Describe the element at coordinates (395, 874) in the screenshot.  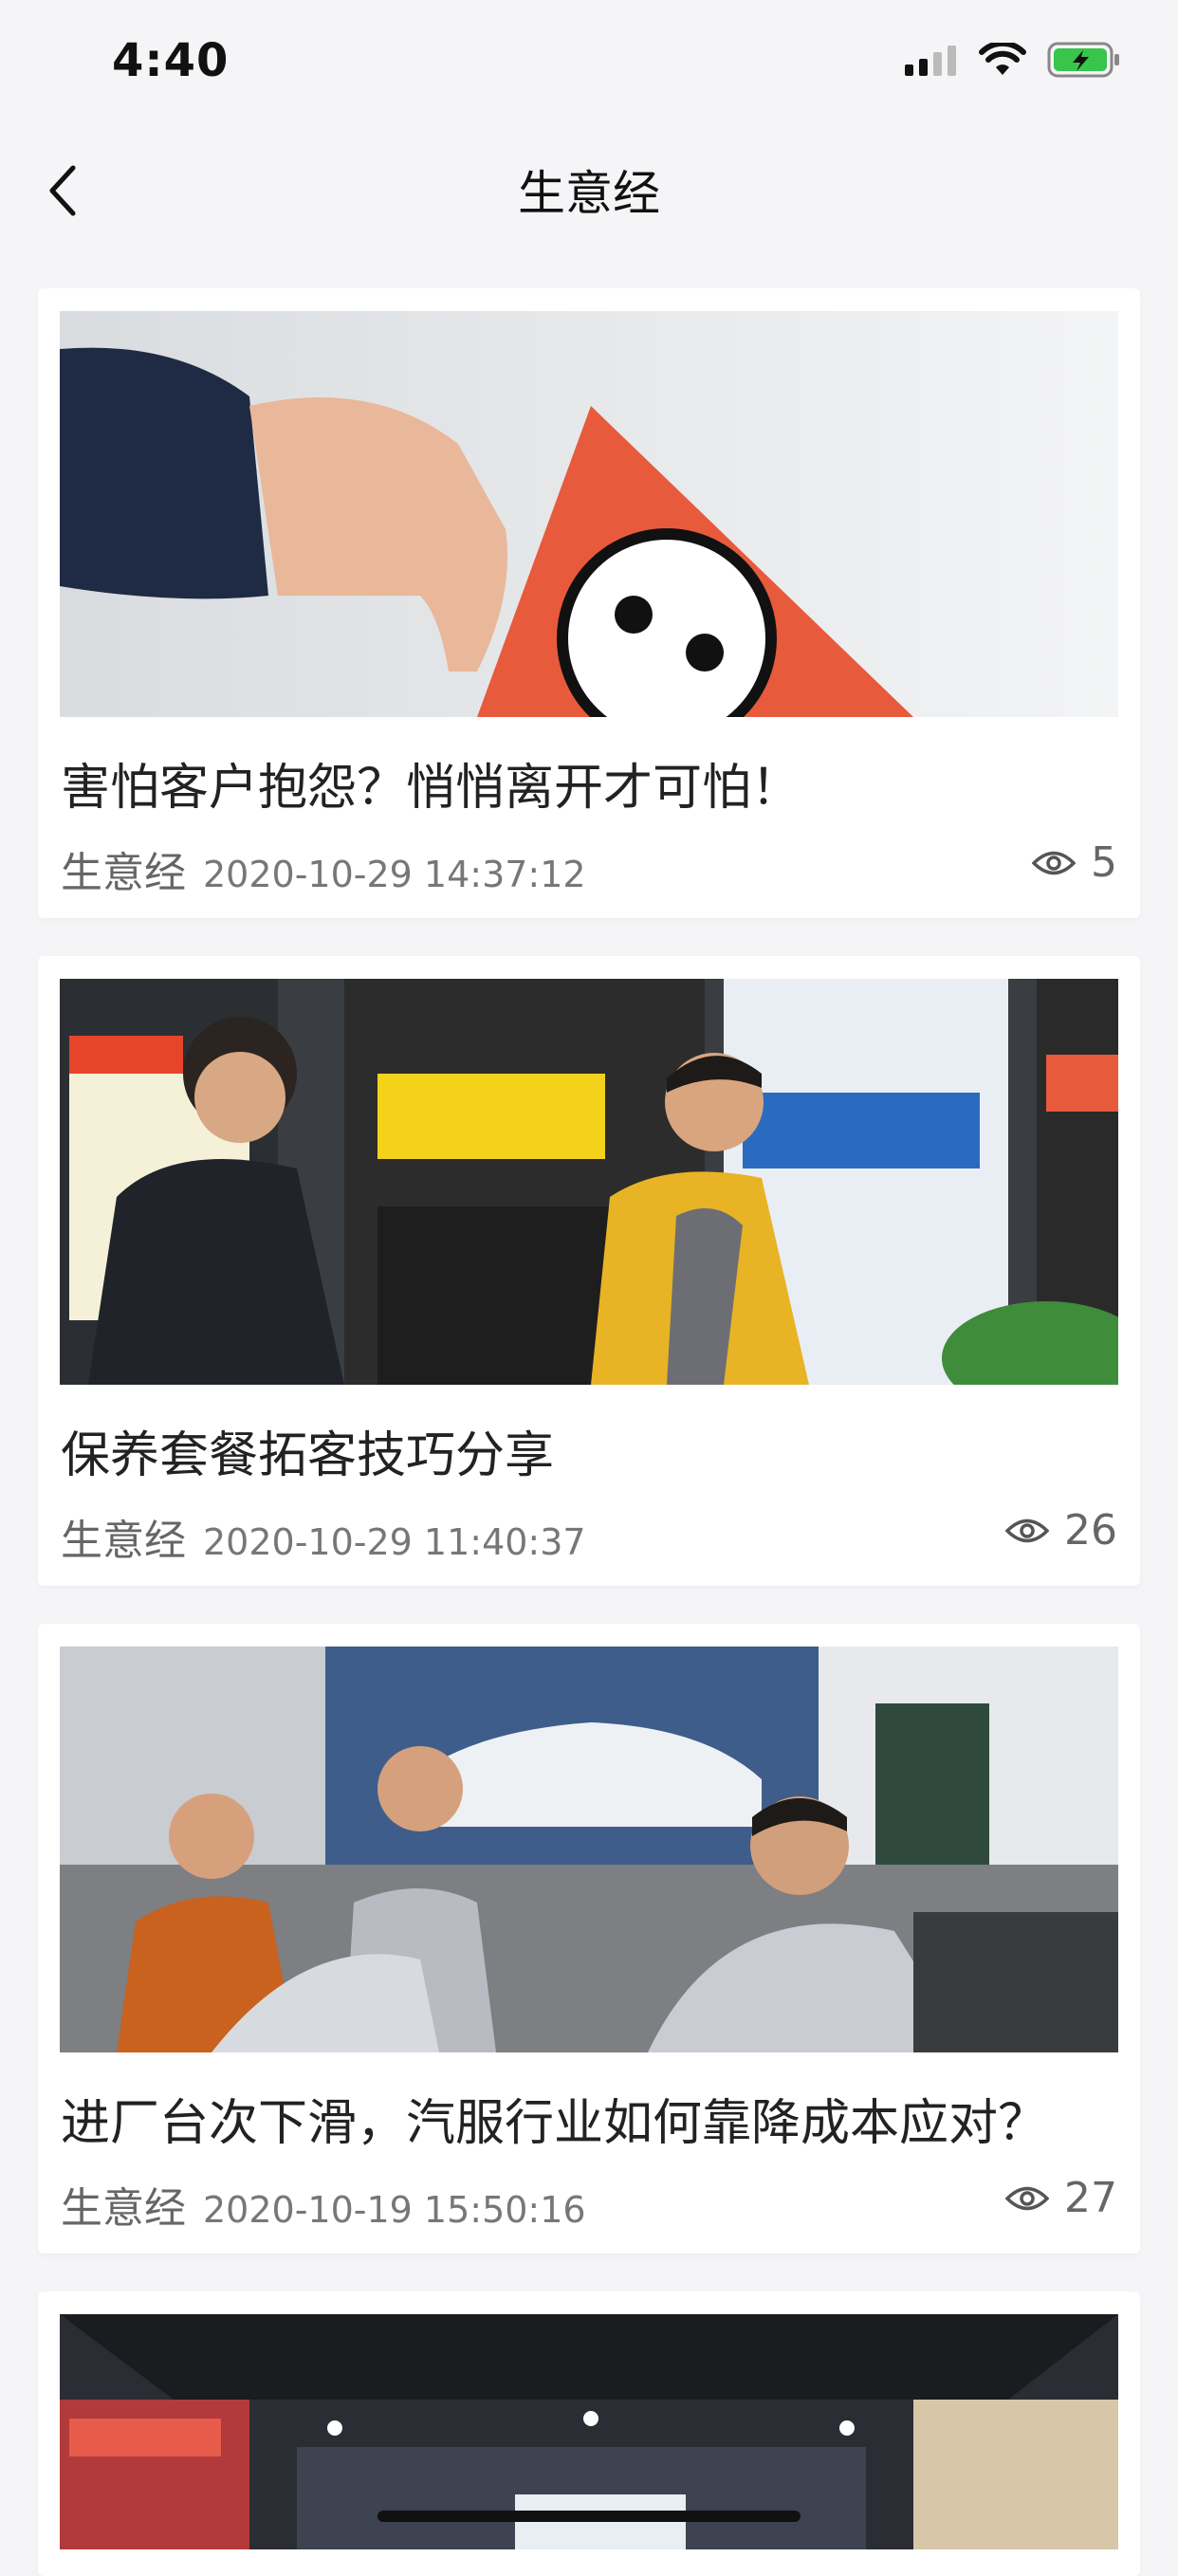
I see `article-date: 2020-10-29 14:37:12` at that location.